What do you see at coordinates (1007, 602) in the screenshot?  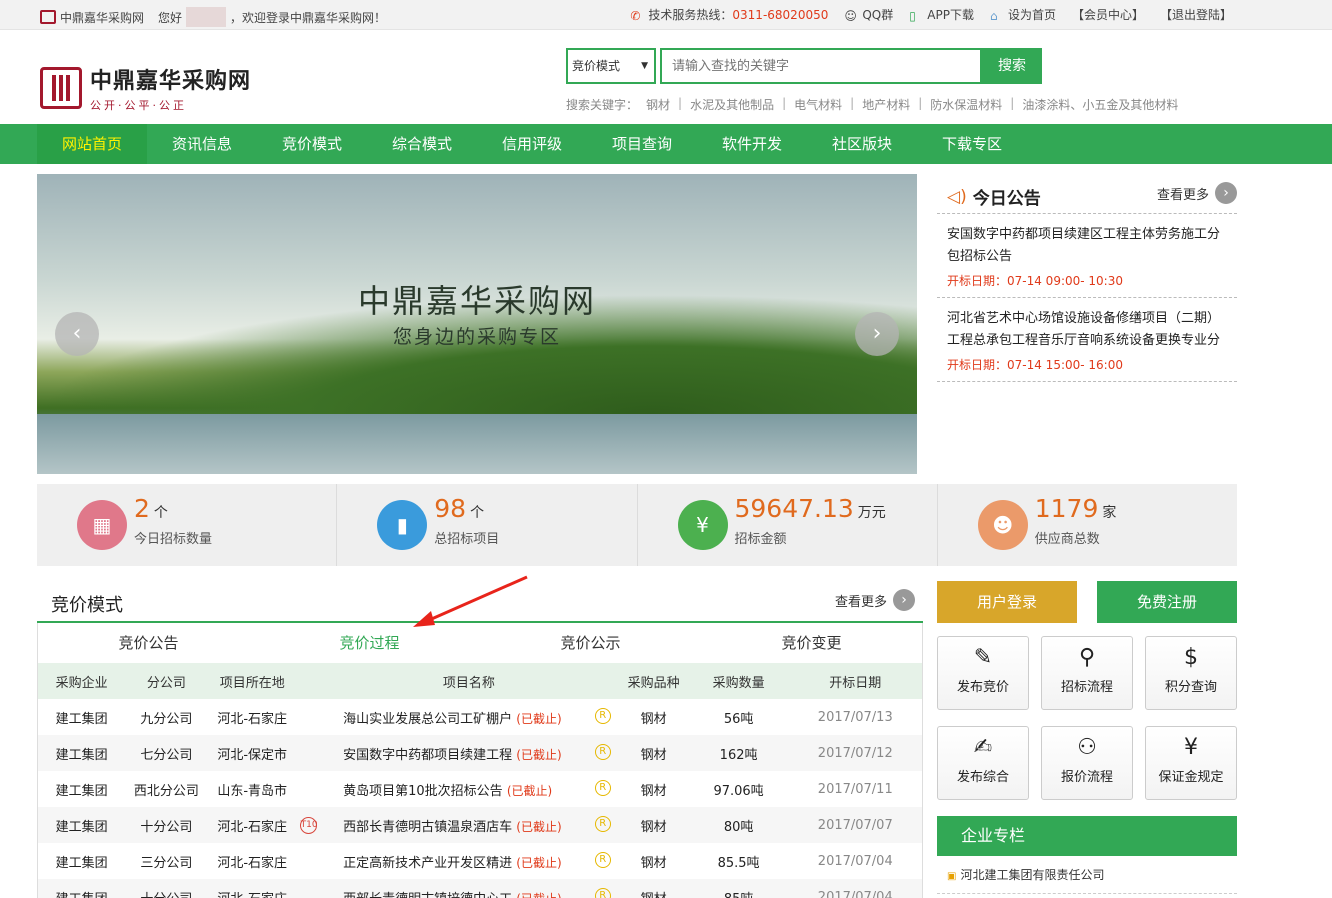 I see `user-login-button: 用户登录` at bounding box center [1007, 602].